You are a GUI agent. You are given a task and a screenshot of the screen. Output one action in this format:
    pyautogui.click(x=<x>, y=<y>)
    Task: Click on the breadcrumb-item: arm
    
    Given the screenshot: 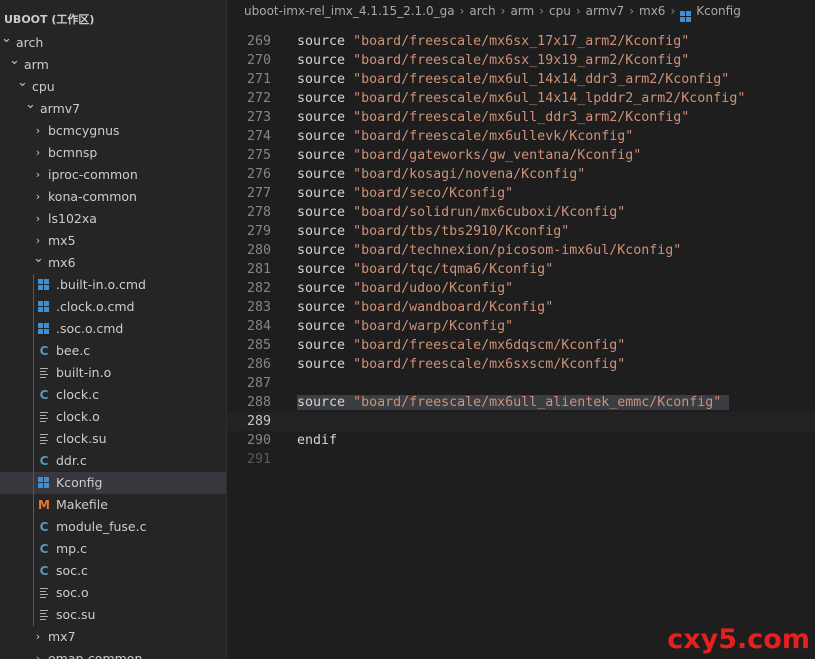 What is the action you would take?
    pyautogui.click(x=522, y=11)
    